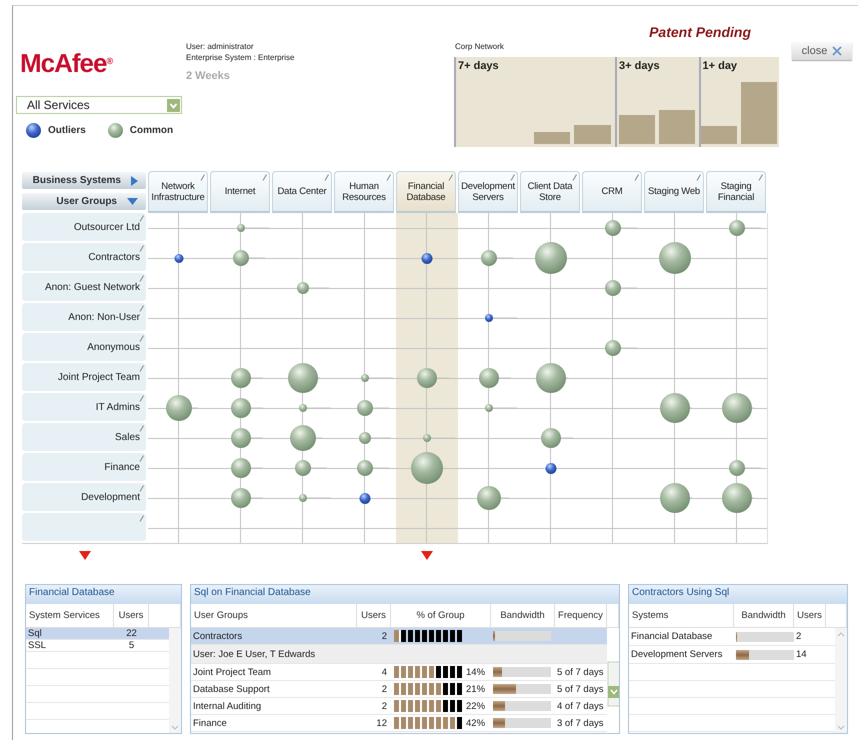 This screenshot has width=859, height=746. What do you see at coordinates (118, 407) in the screenshot?
I see `row-label: IT Admins` at bounding box center [118, 407].